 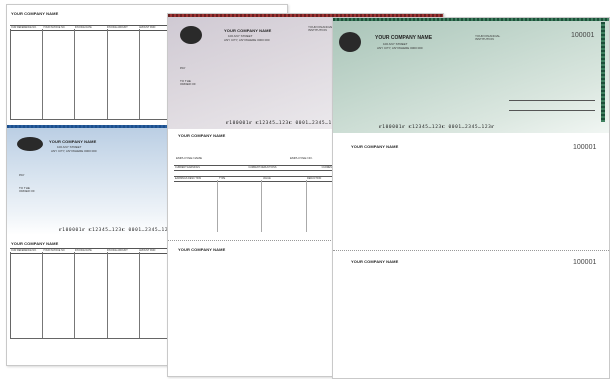 What do you see at coordinates (188, 82) in the screenshot?
I see `grey-order-label: TO THE ORDER OF` at bounding box center [188, 82].